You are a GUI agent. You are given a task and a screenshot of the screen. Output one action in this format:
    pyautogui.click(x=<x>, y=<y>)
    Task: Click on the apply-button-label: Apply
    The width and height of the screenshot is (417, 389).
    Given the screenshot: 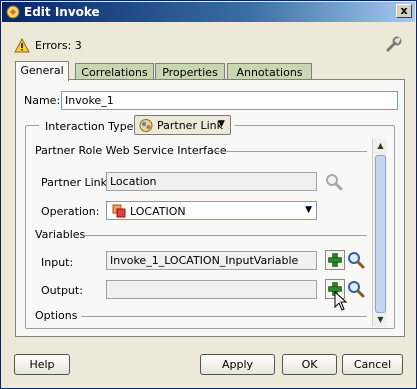 What is the action you would take?
    pyautogui.click(x=237, y=364)
    